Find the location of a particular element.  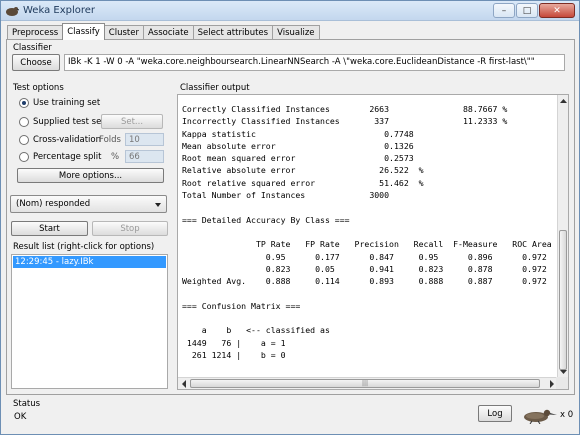

vertical-scroll-thumb is located at coordinates (563, 300).